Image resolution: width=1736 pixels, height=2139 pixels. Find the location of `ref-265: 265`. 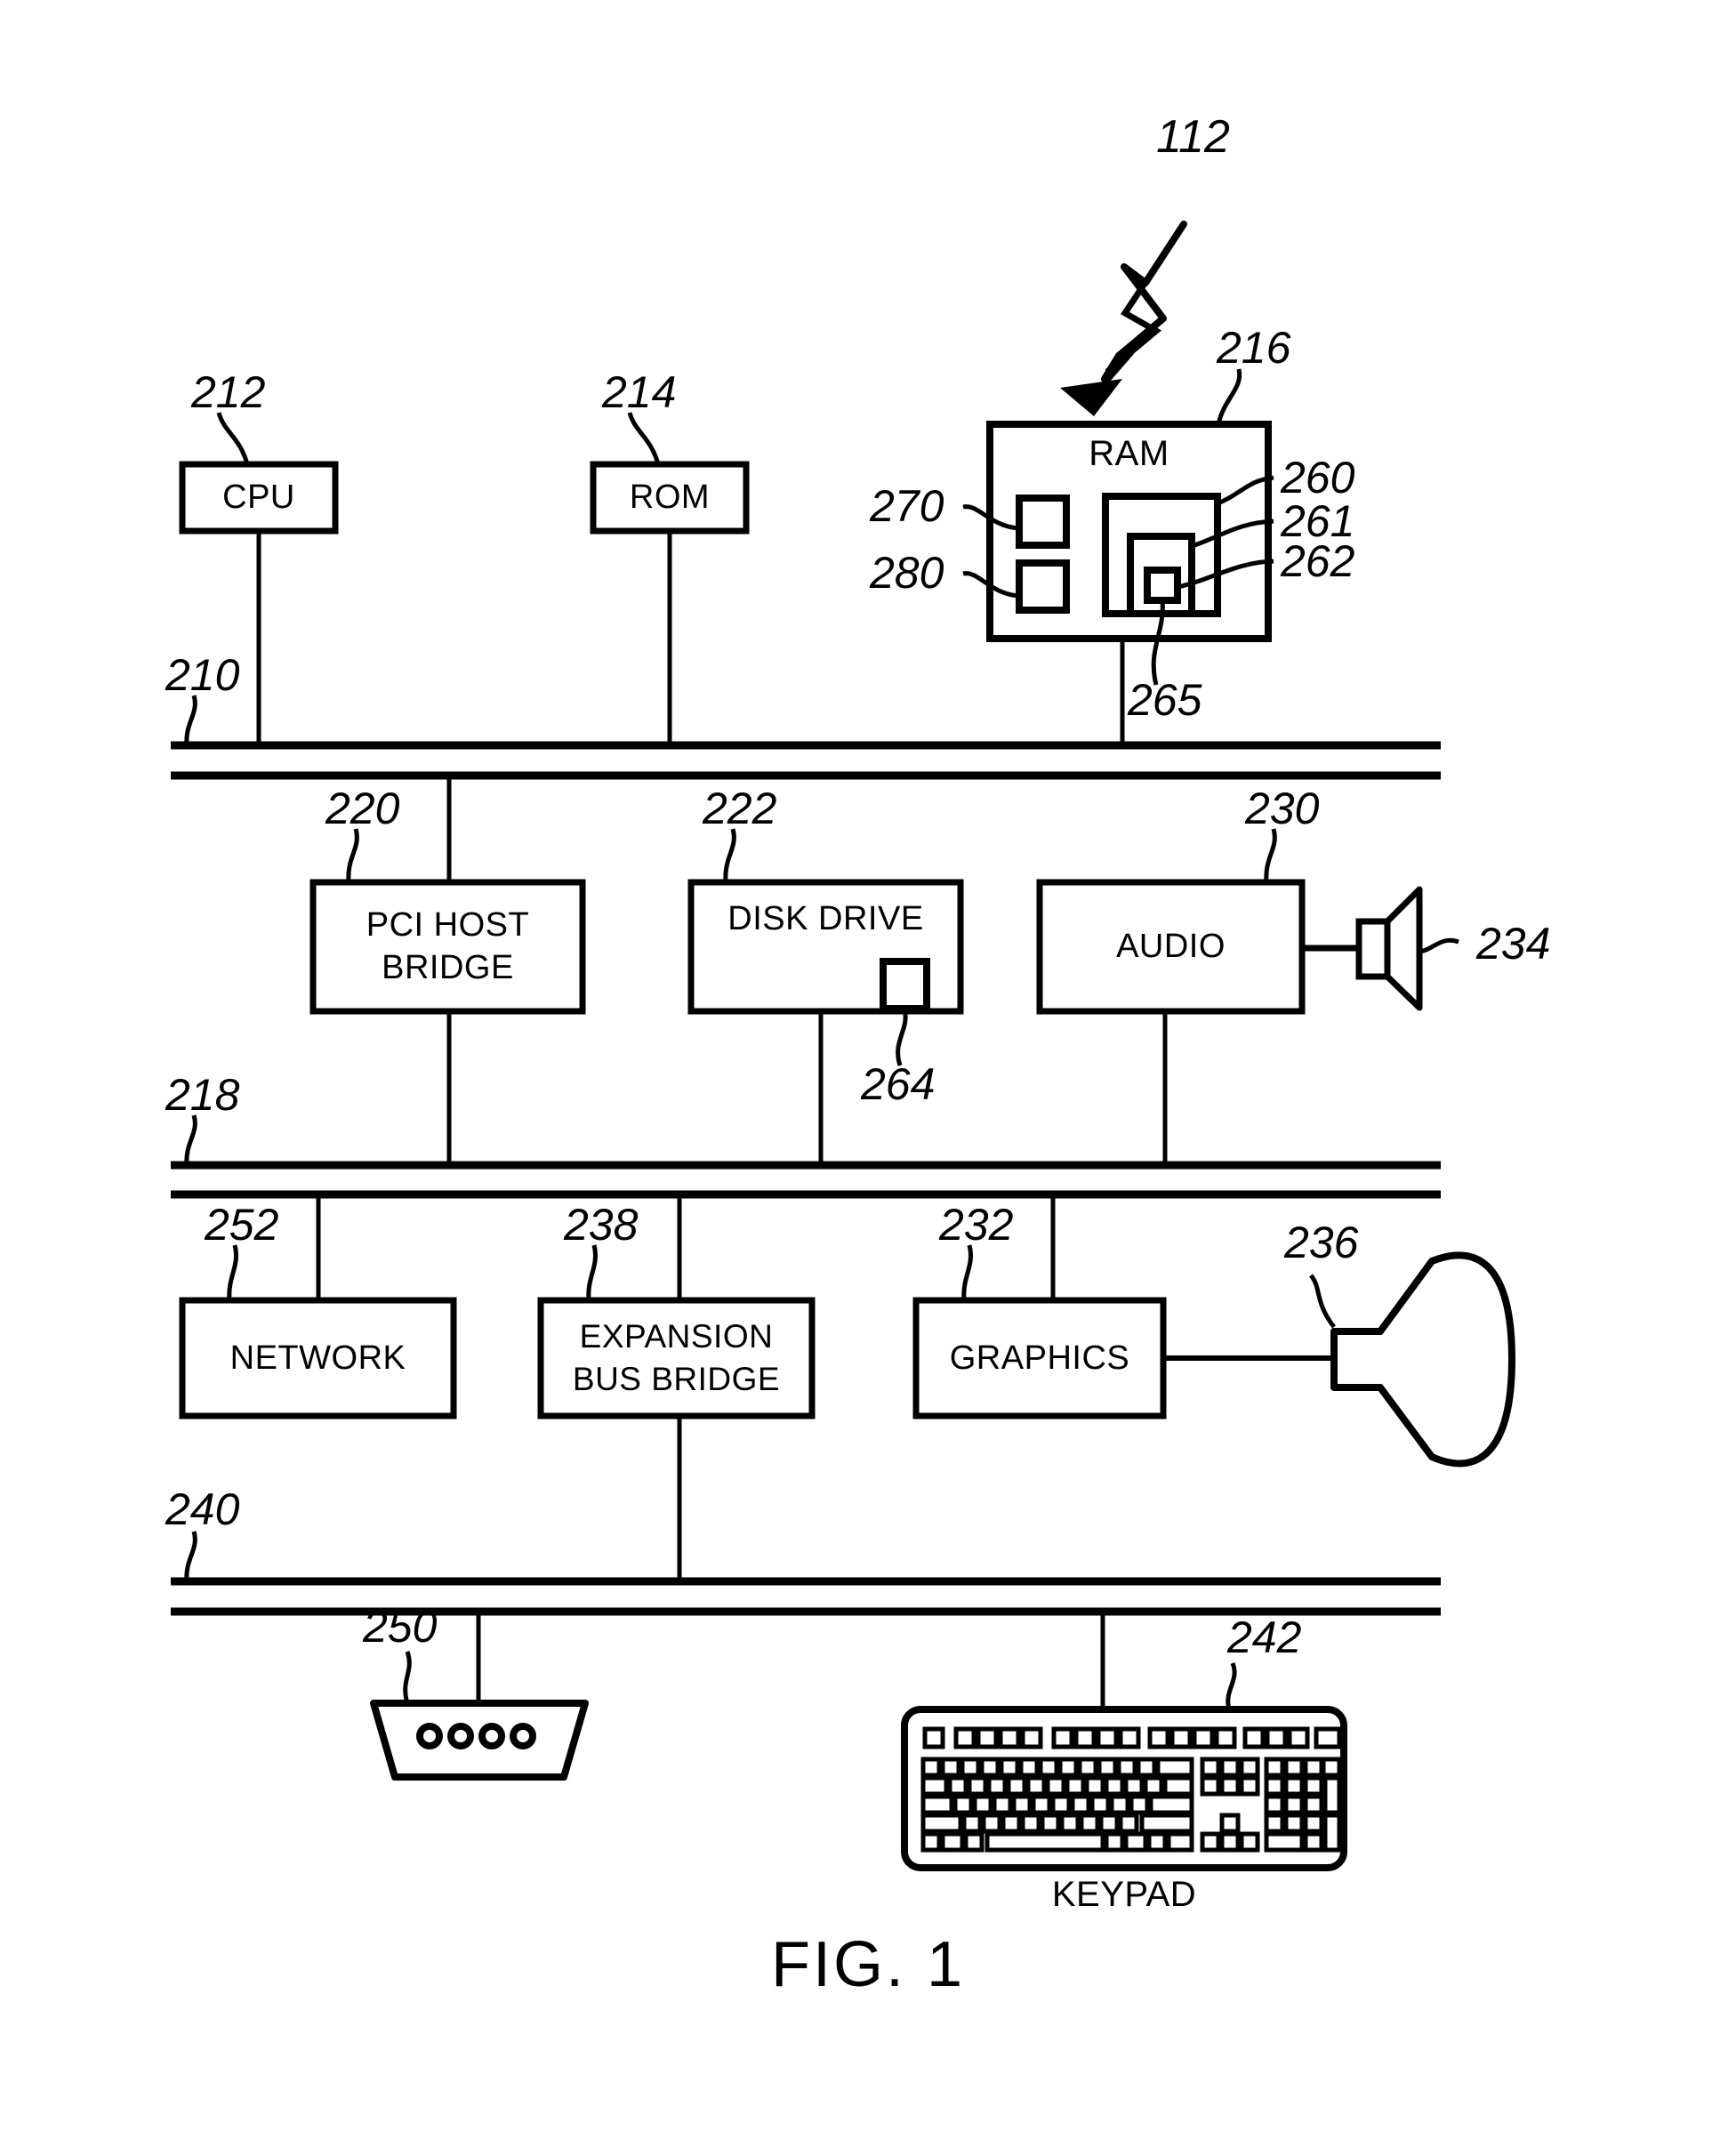

ref-265: 265 is located at coordinates (1165, 700).